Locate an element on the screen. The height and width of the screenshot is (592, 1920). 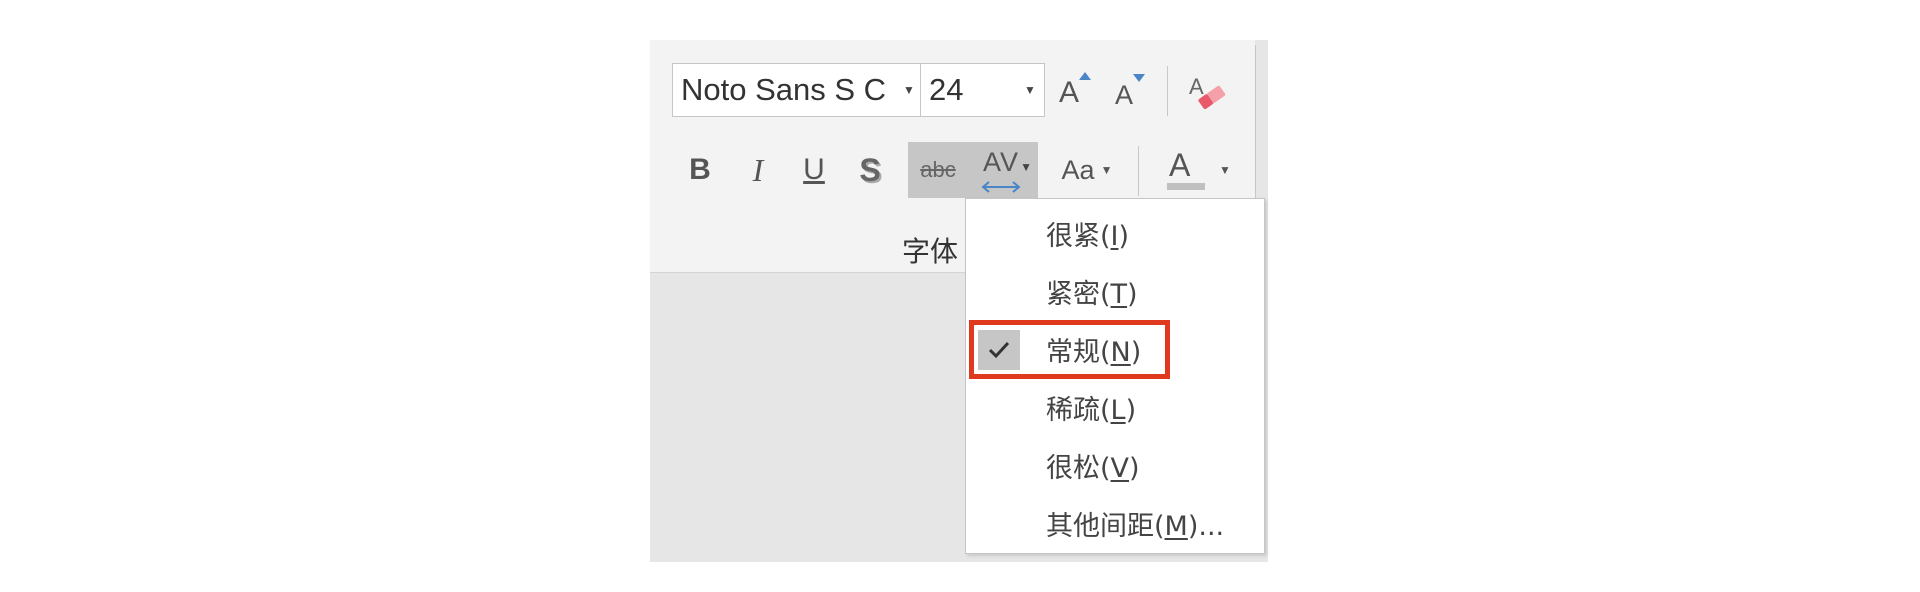
change-case-button: Aa ▼ is located at coordinates (1087, 170).